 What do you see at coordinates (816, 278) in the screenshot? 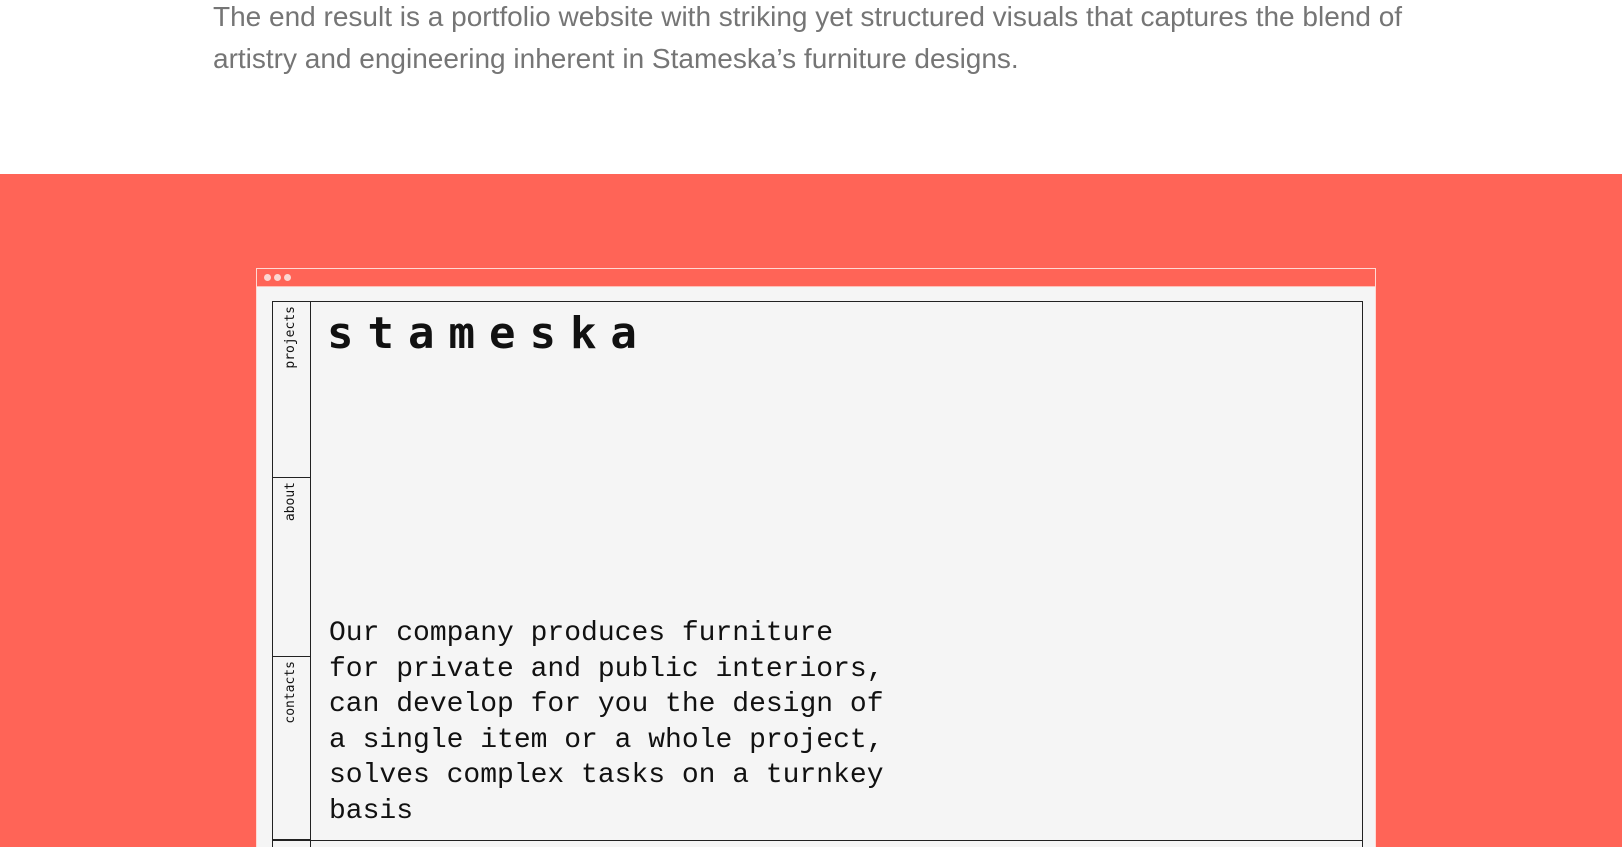
I see `browser-title-bar` at bounding box center [816, 278].